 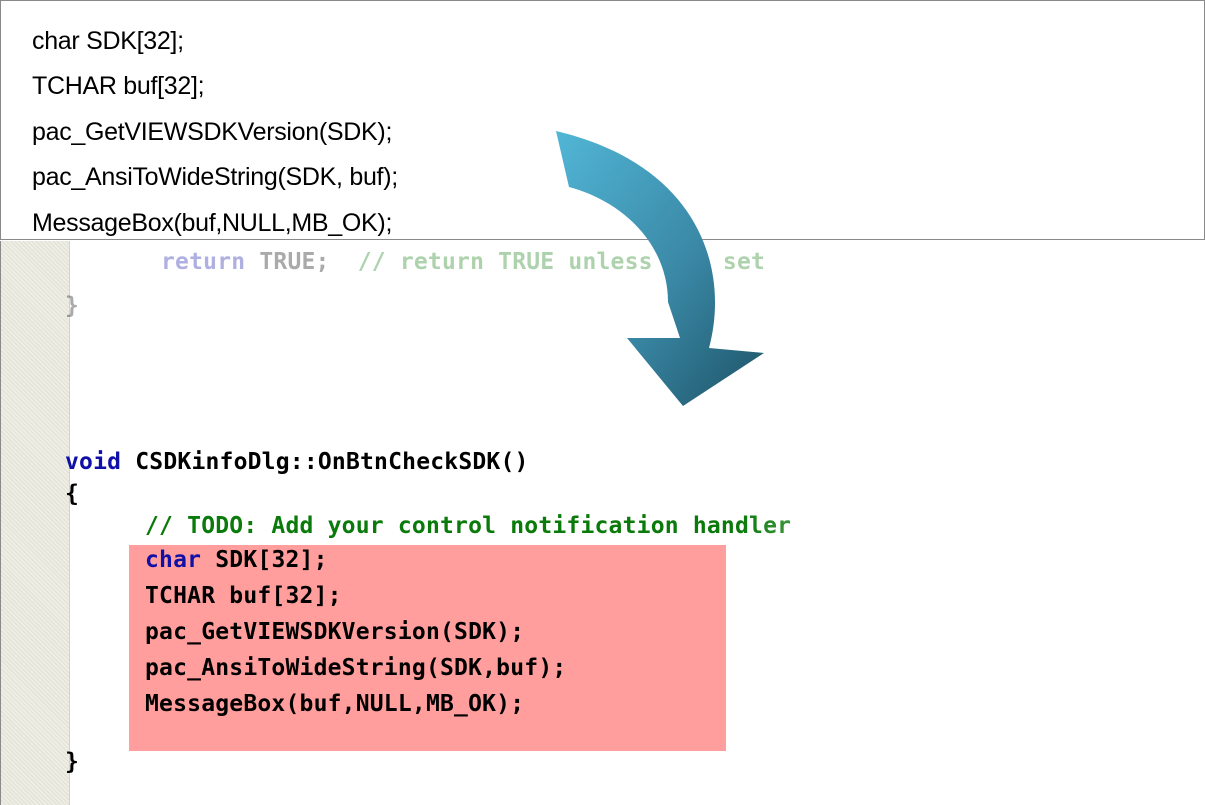 What do you see at coordinates (173, 560) in the screenshot?
I see `char-keyword: char` at bounding box center [173, 560].